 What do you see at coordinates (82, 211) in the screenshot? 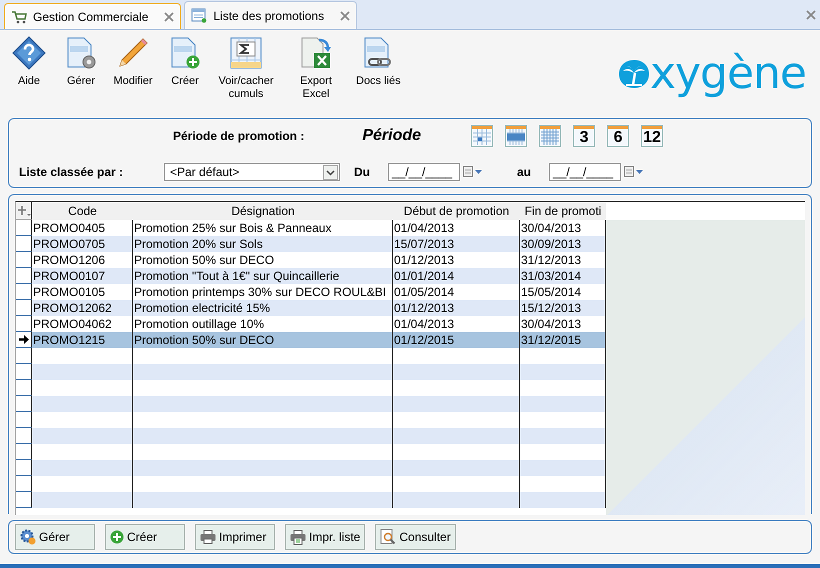
I see `column-header: Code` at bounding box center [82, 211].